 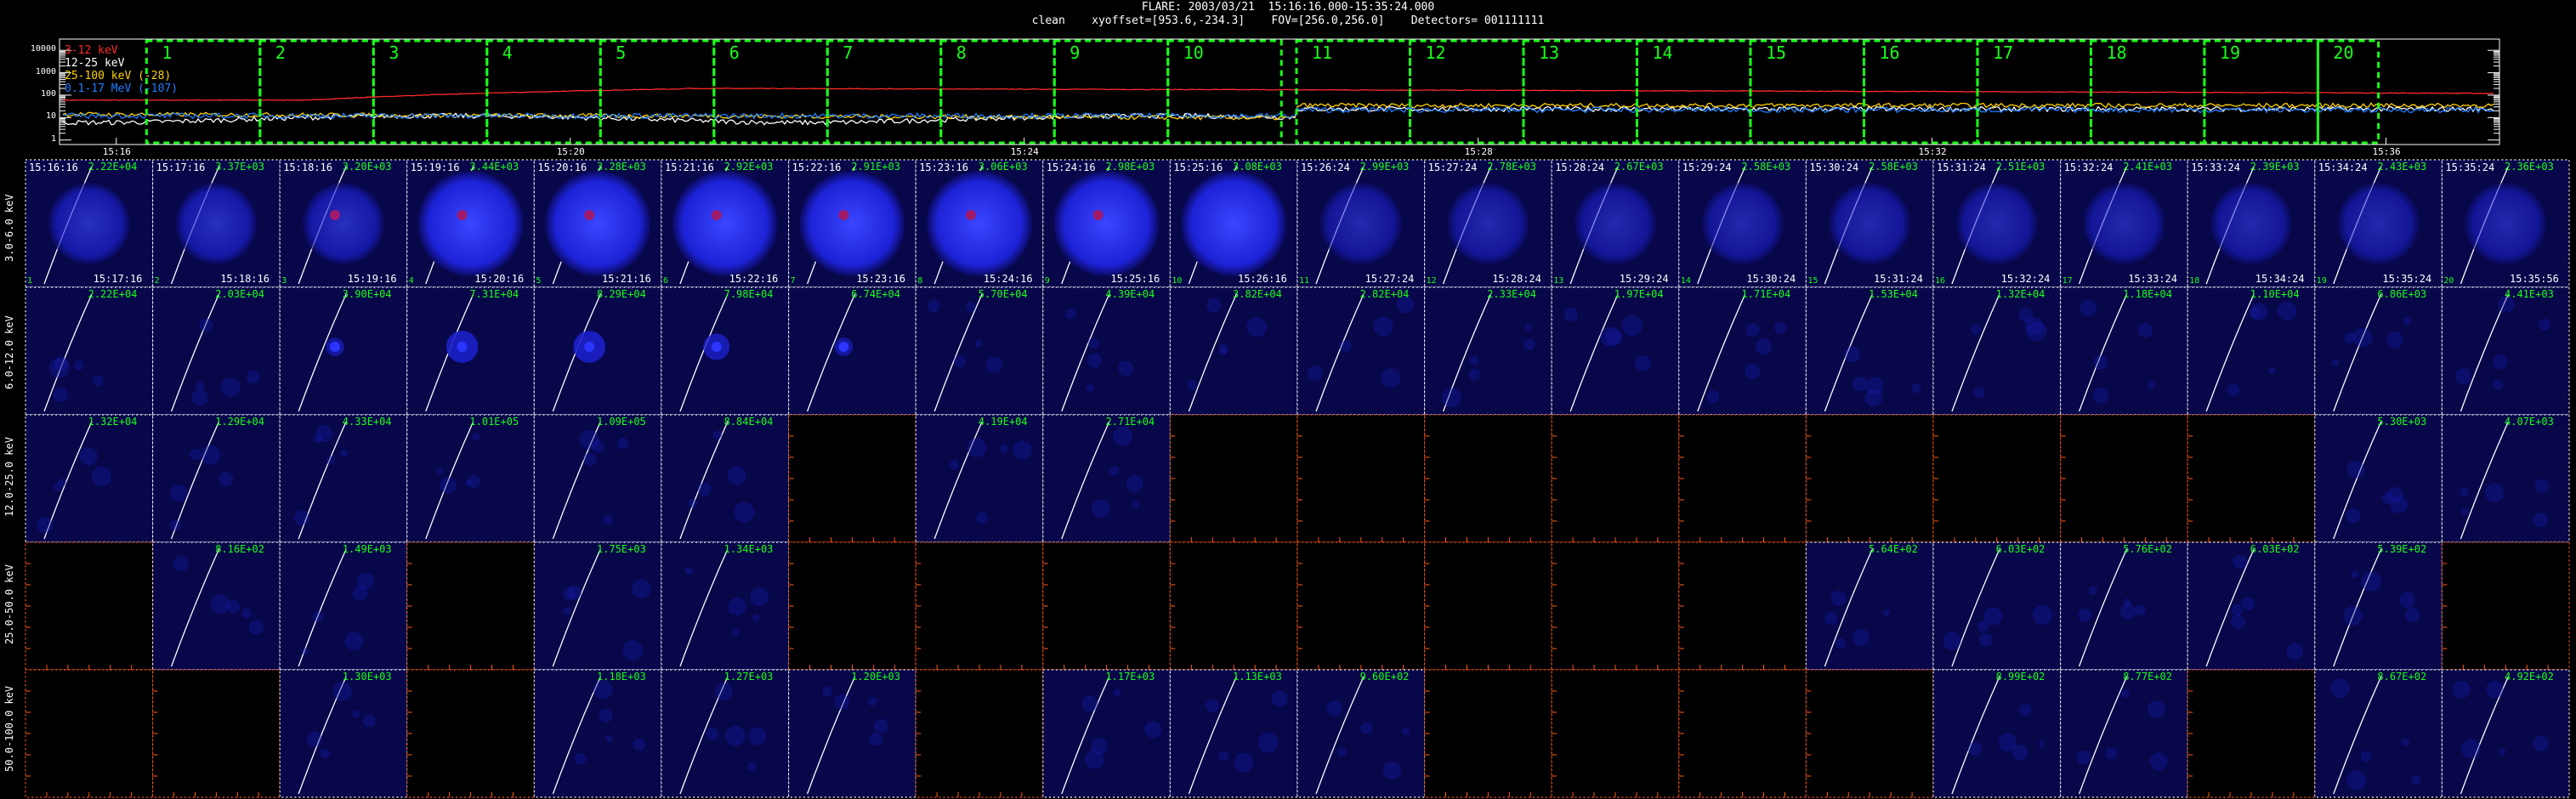 I want to click on peak-value: 4.33E+04, so click(x=367, y=422).